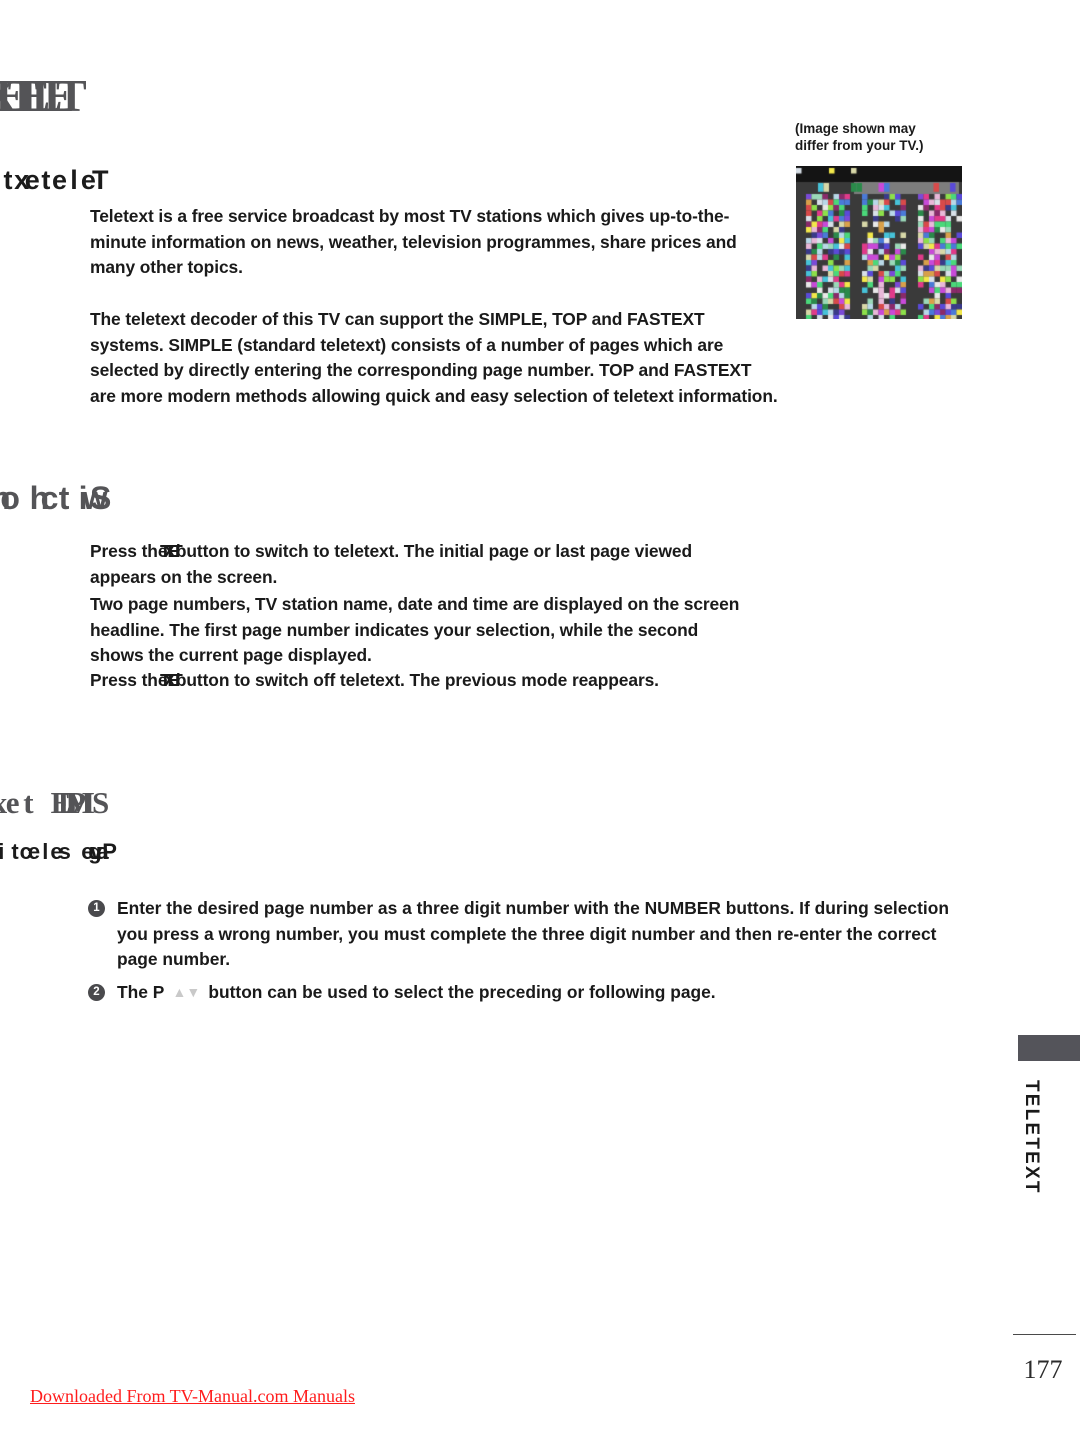 This screenshot has height=1440, width=1080. Describe the element at coordinates (129, 551) in the screenshot. I see `switch-on-text-before: Press the` at that location.